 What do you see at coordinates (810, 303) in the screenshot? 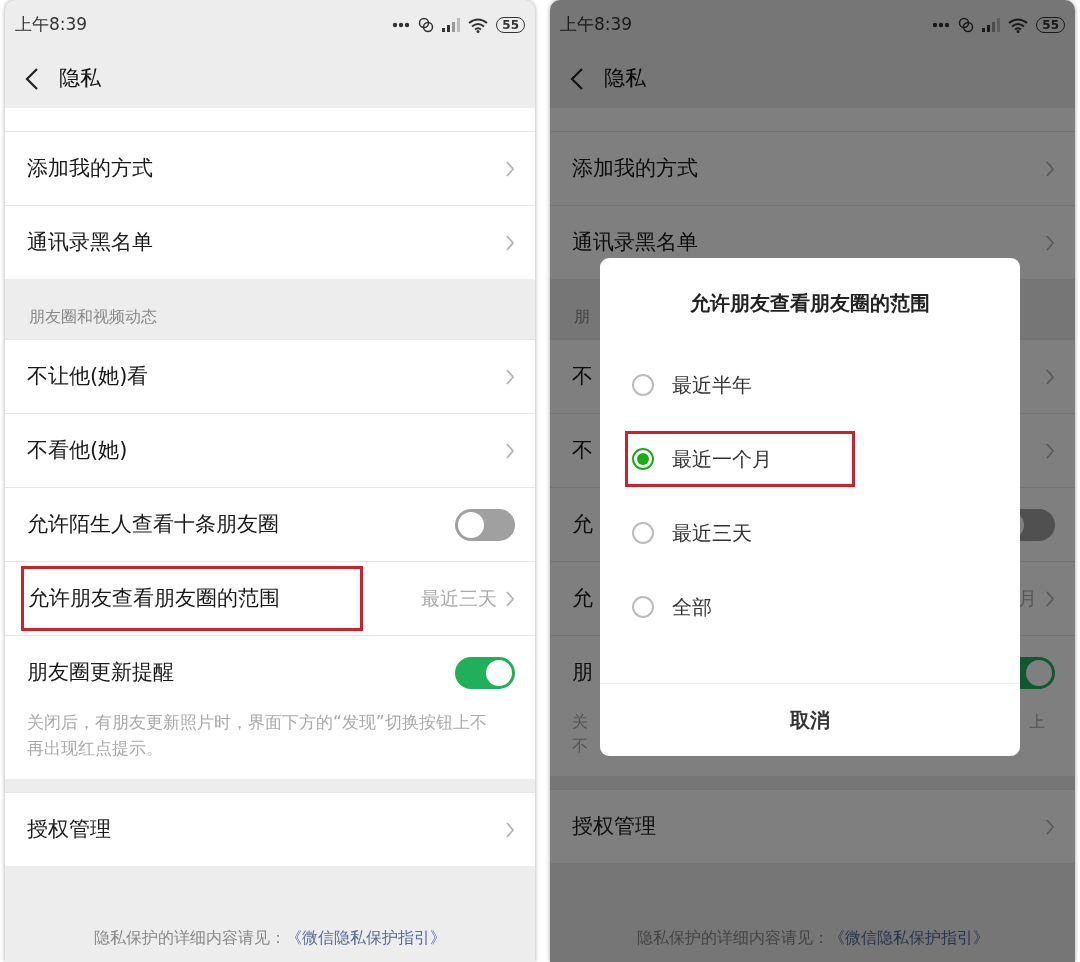
I see `dialog-title: 允许朋友查看朋友圈的范围` at bounding box center [810, 303].